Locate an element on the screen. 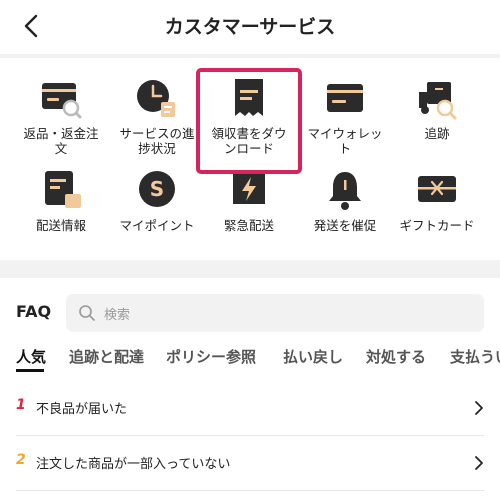 The height and width of the screenshot is (500, 500). faq-item-text: 注文した商品が一部入っていない is located at coordinates (133, 464).